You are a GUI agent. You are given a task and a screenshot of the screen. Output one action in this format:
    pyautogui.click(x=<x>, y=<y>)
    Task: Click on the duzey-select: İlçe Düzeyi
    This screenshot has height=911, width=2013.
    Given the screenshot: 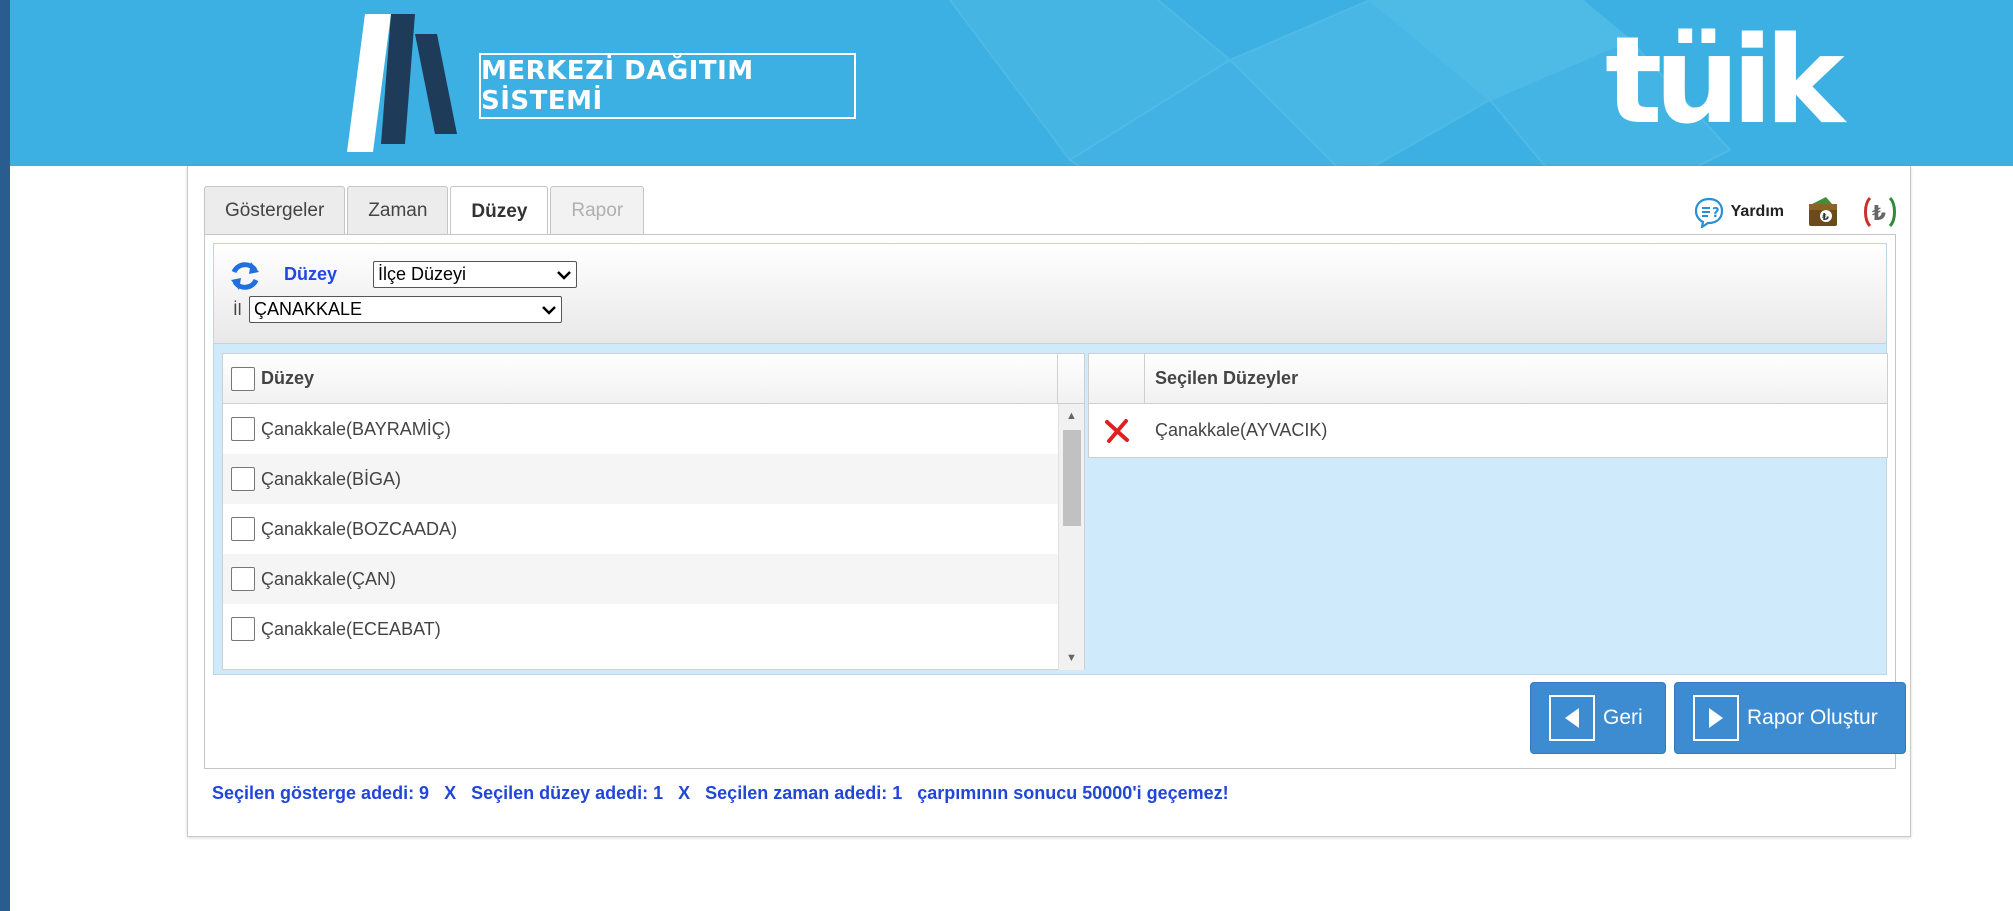 What is the action you would take?
    pyautogui.click(x=475, y=274)
    